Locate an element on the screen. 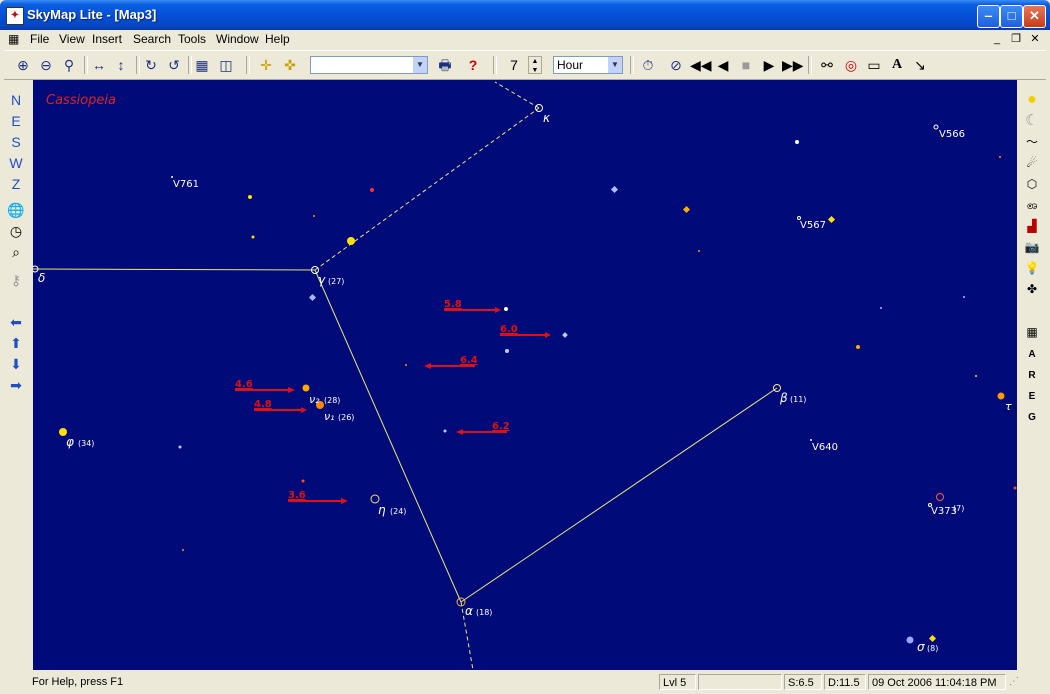 The width and height of the screenshot is (1050, 694). label-e-button: E is located at coordinates (1032, 397).